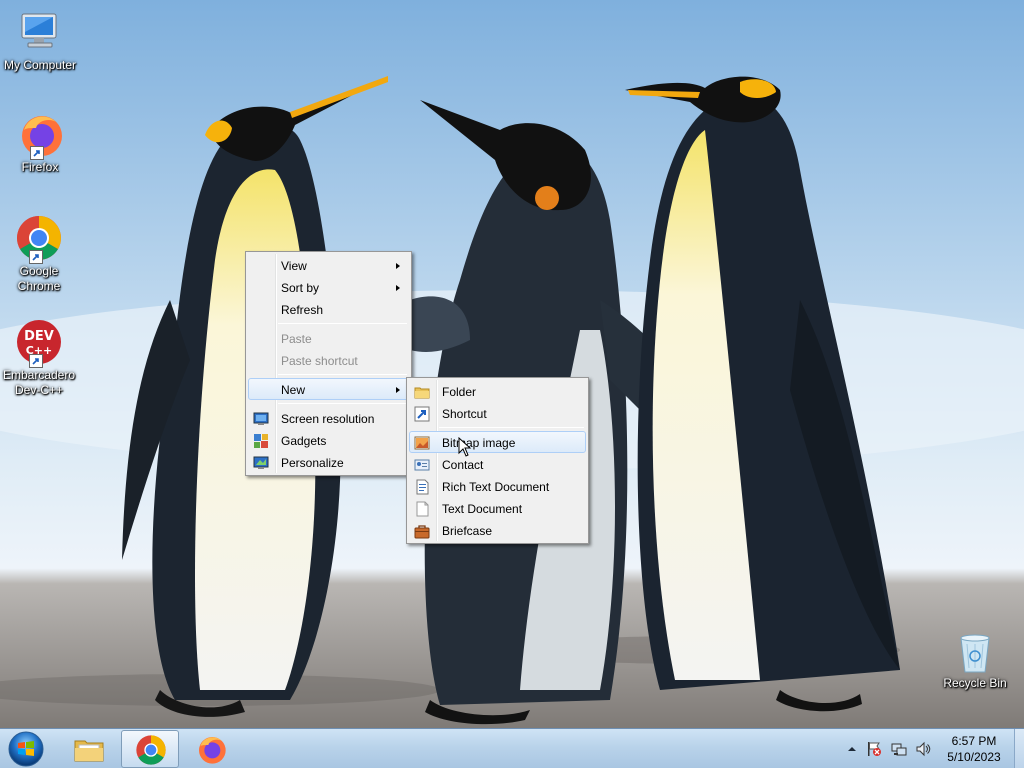  Describe the element at coordinates (422, 414) in the screenshot. I see `shortcut-icon` at that location.